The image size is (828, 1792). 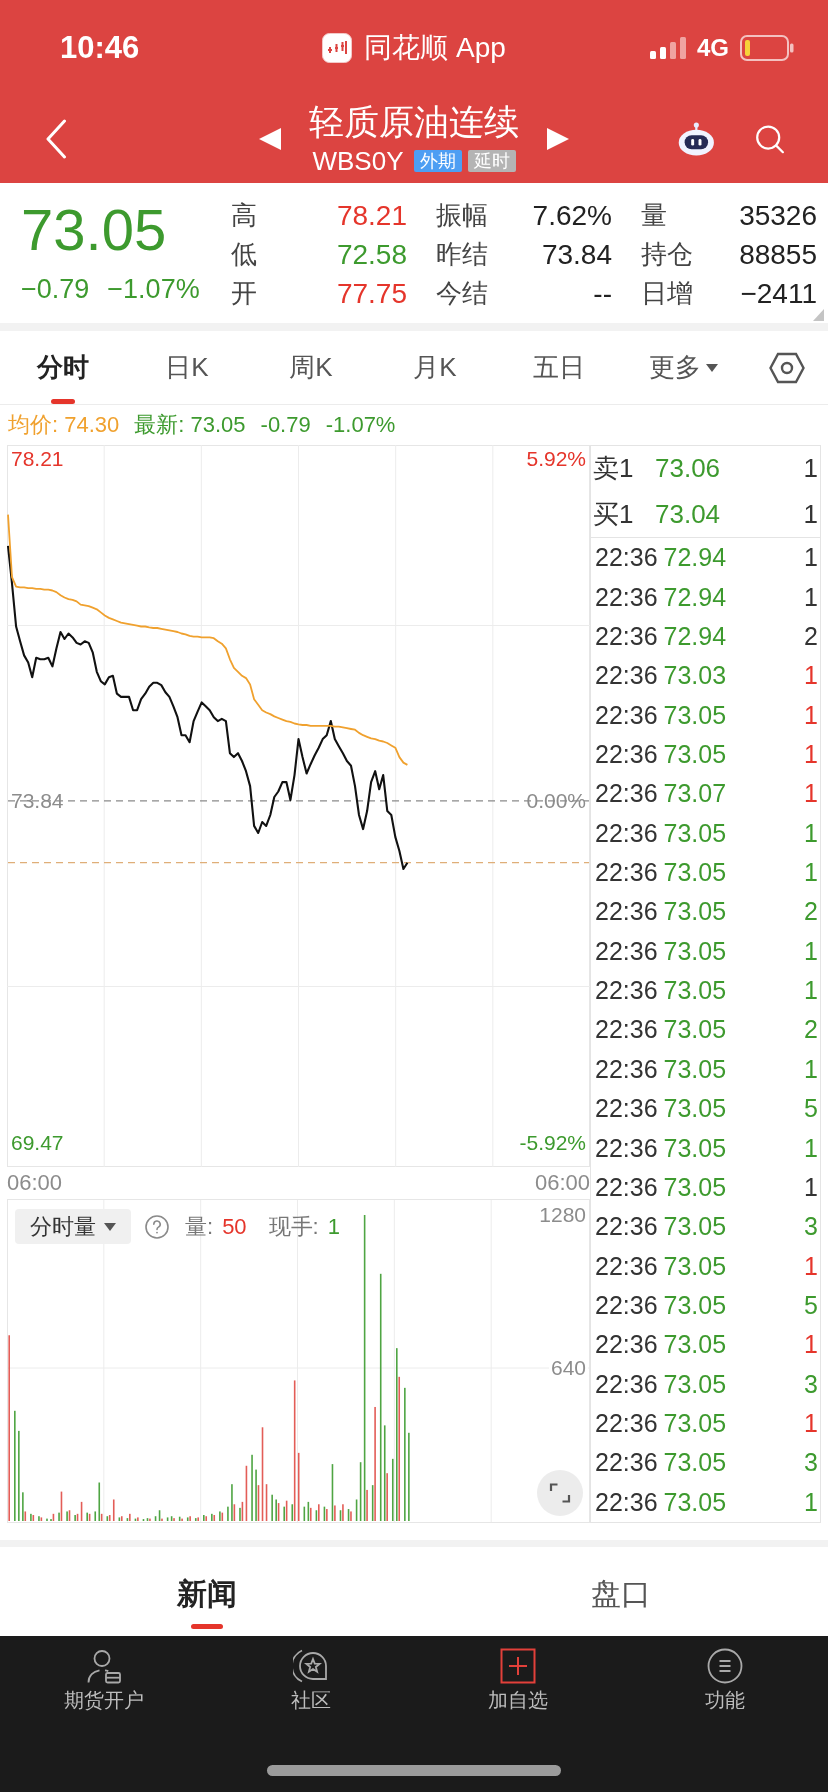 I want to click on chart-tab: 周K, so click(x=311, y=367).